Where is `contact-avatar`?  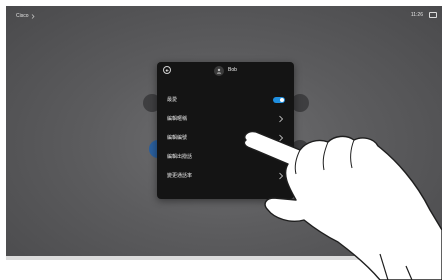
contact-avatar is located at coordinates (219, 71).